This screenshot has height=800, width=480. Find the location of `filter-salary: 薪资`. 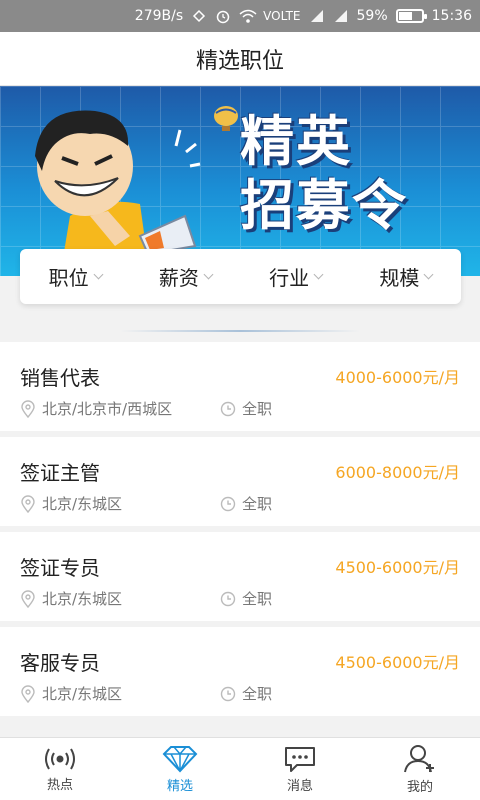

filter-salary: 薪资 is located at coordinates (185, 276).